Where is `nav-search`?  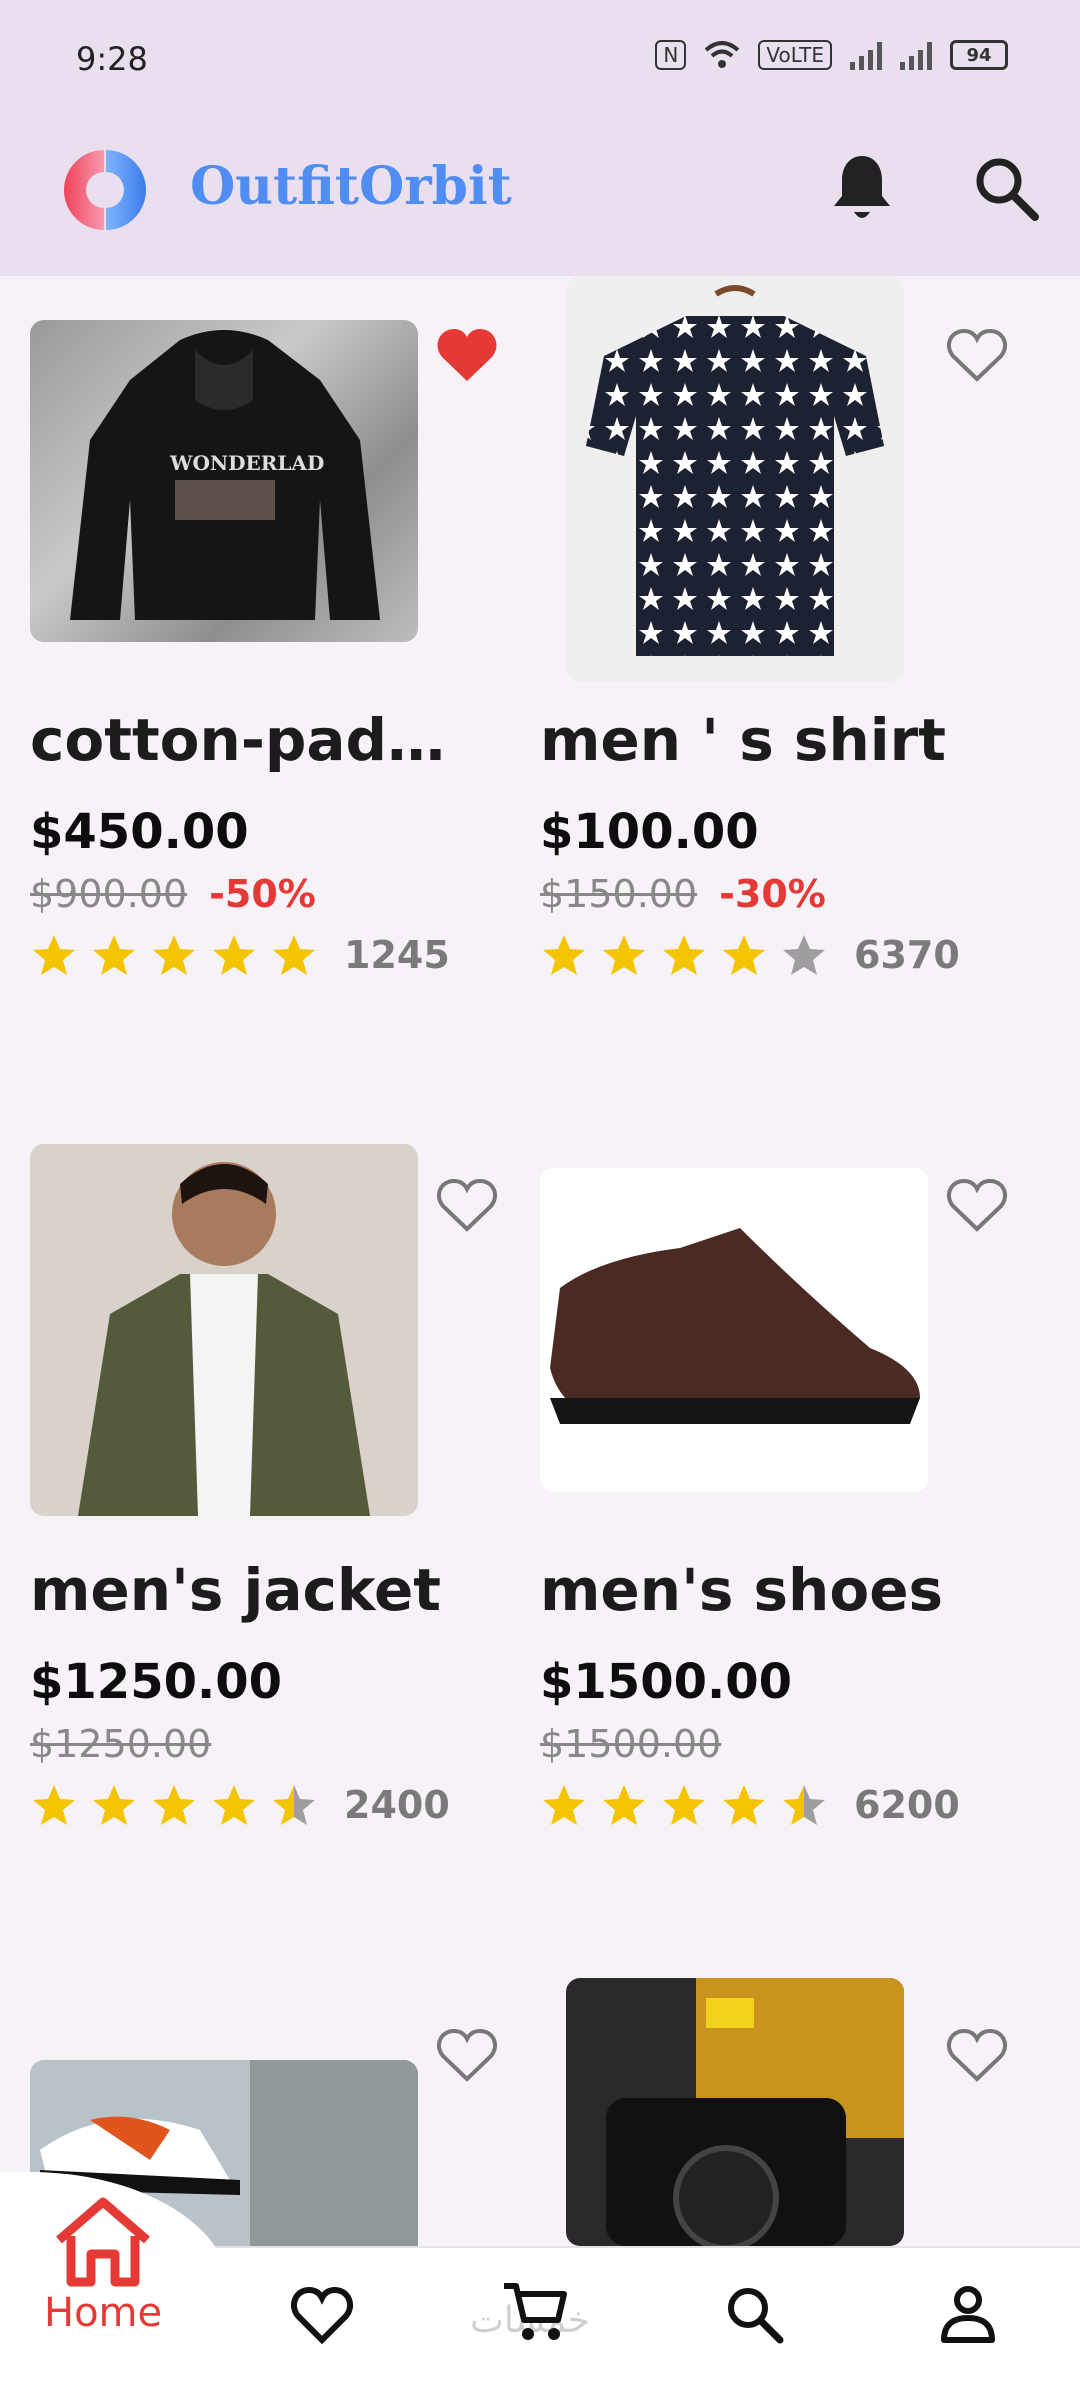 nav-search is located at coordinates (754, 2314).